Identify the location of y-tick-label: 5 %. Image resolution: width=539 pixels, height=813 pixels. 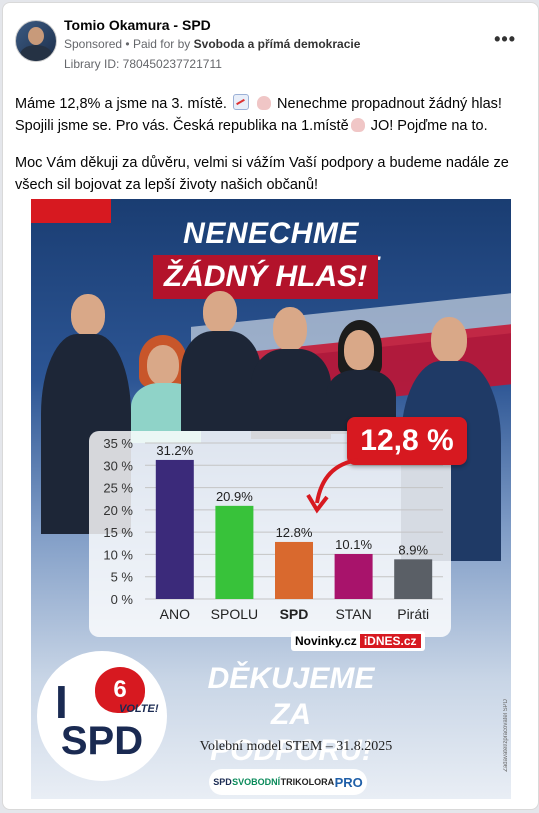
(122, 577).